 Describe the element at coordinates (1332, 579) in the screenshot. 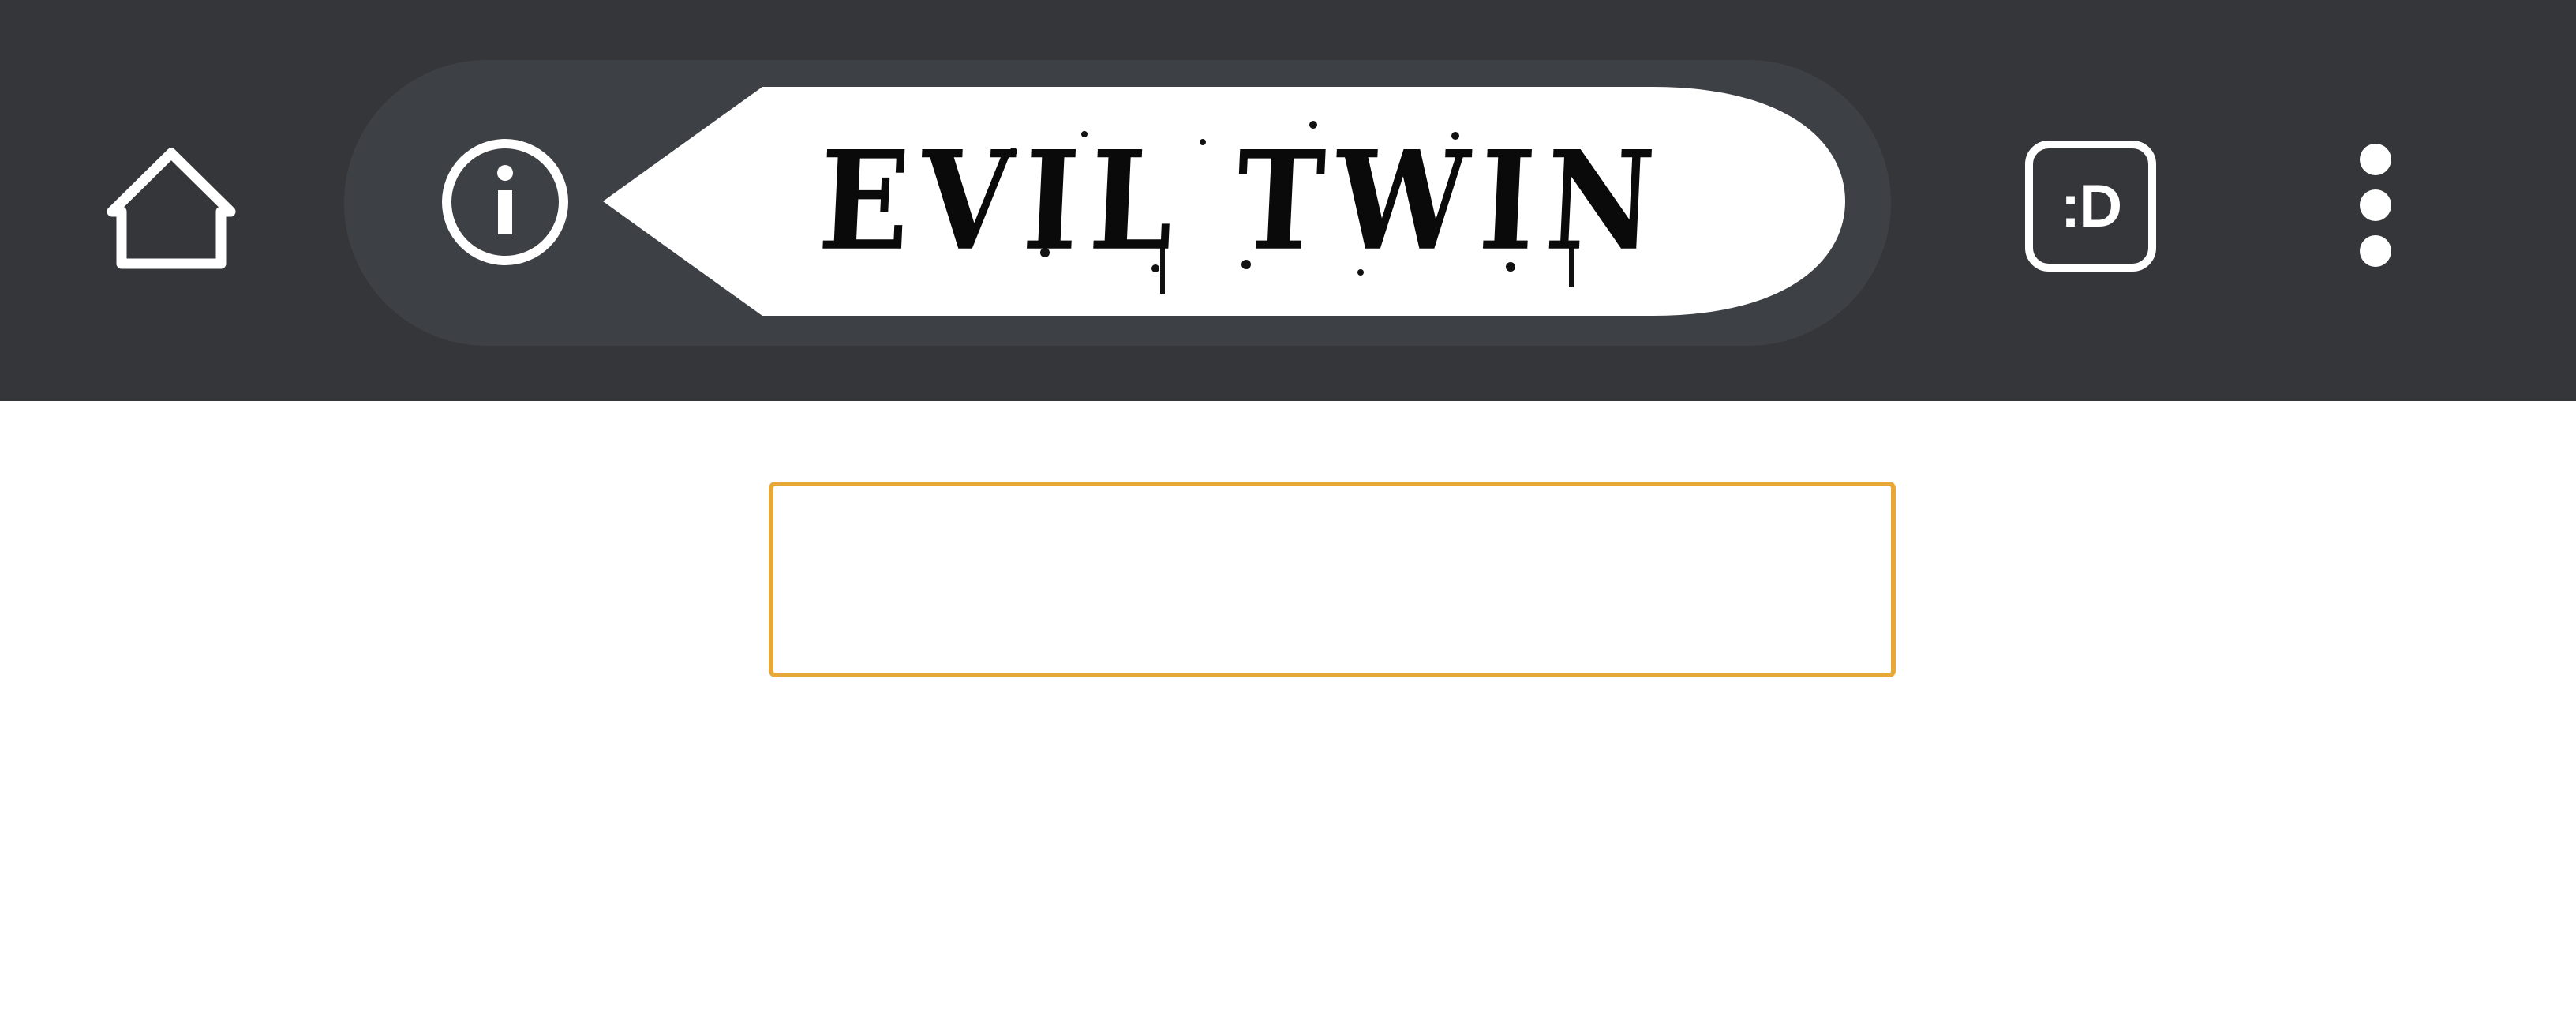

I see `search-input` at that location.